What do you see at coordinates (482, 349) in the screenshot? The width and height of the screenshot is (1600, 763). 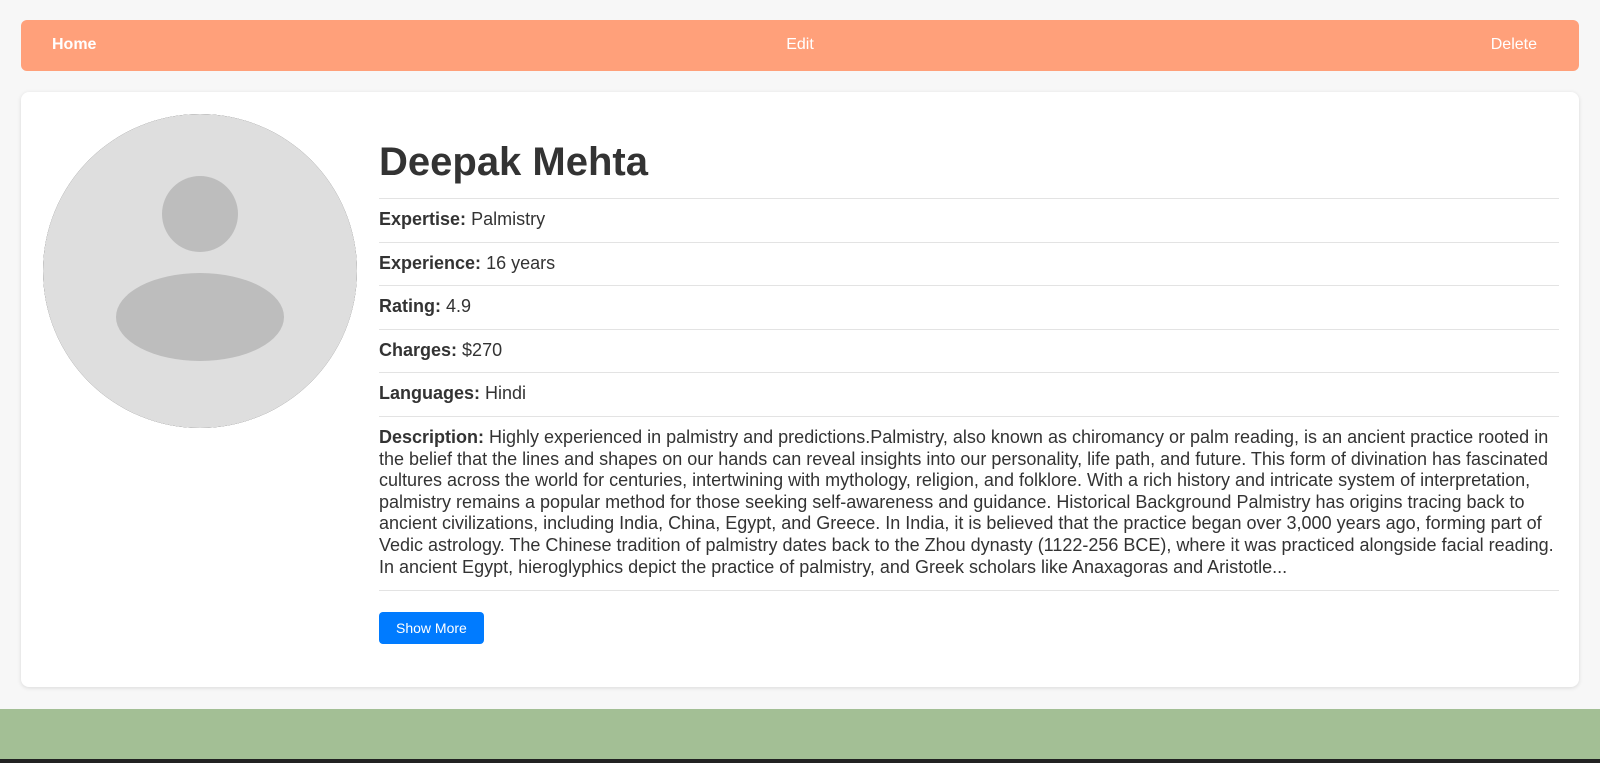 I see `charges-value: $270` at bounding box center [482, 349].